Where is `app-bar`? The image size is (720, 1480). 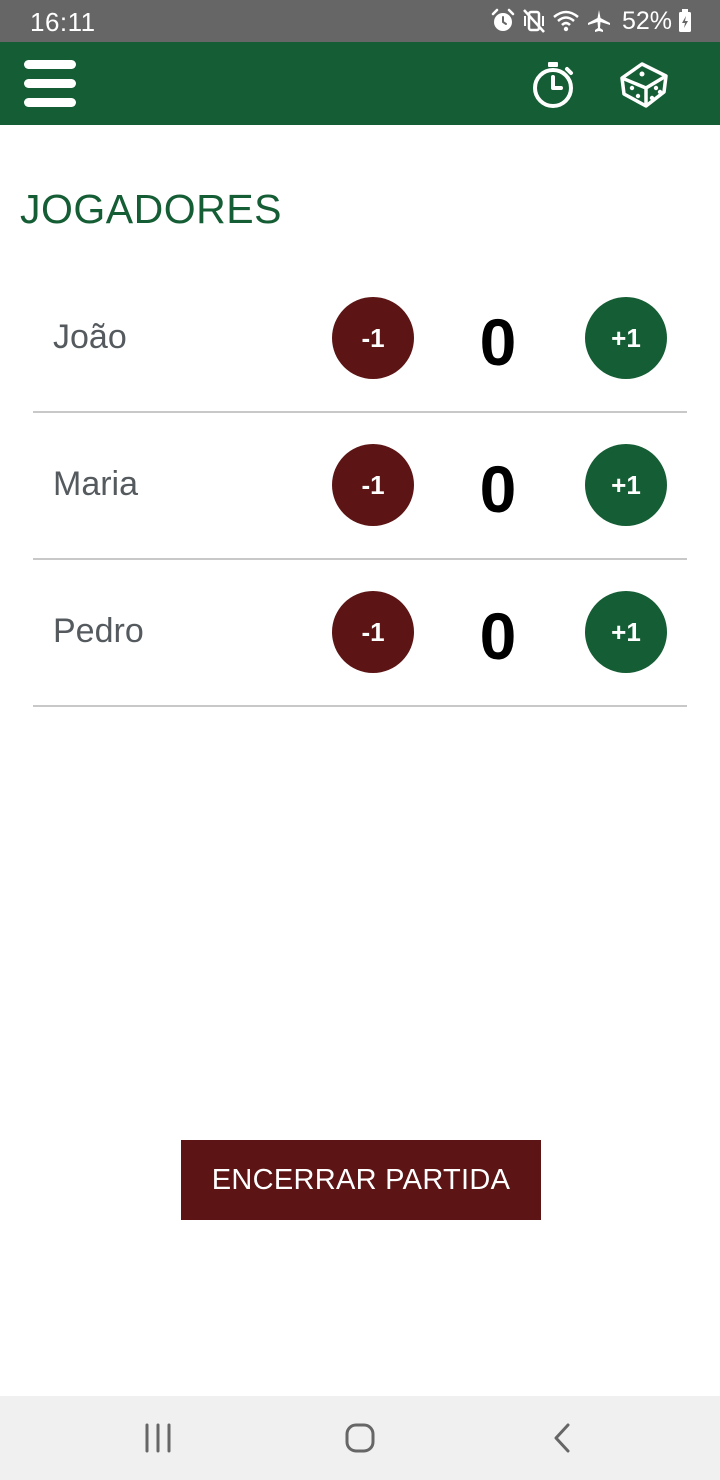 app-bar is located at coordinates (360, 83).